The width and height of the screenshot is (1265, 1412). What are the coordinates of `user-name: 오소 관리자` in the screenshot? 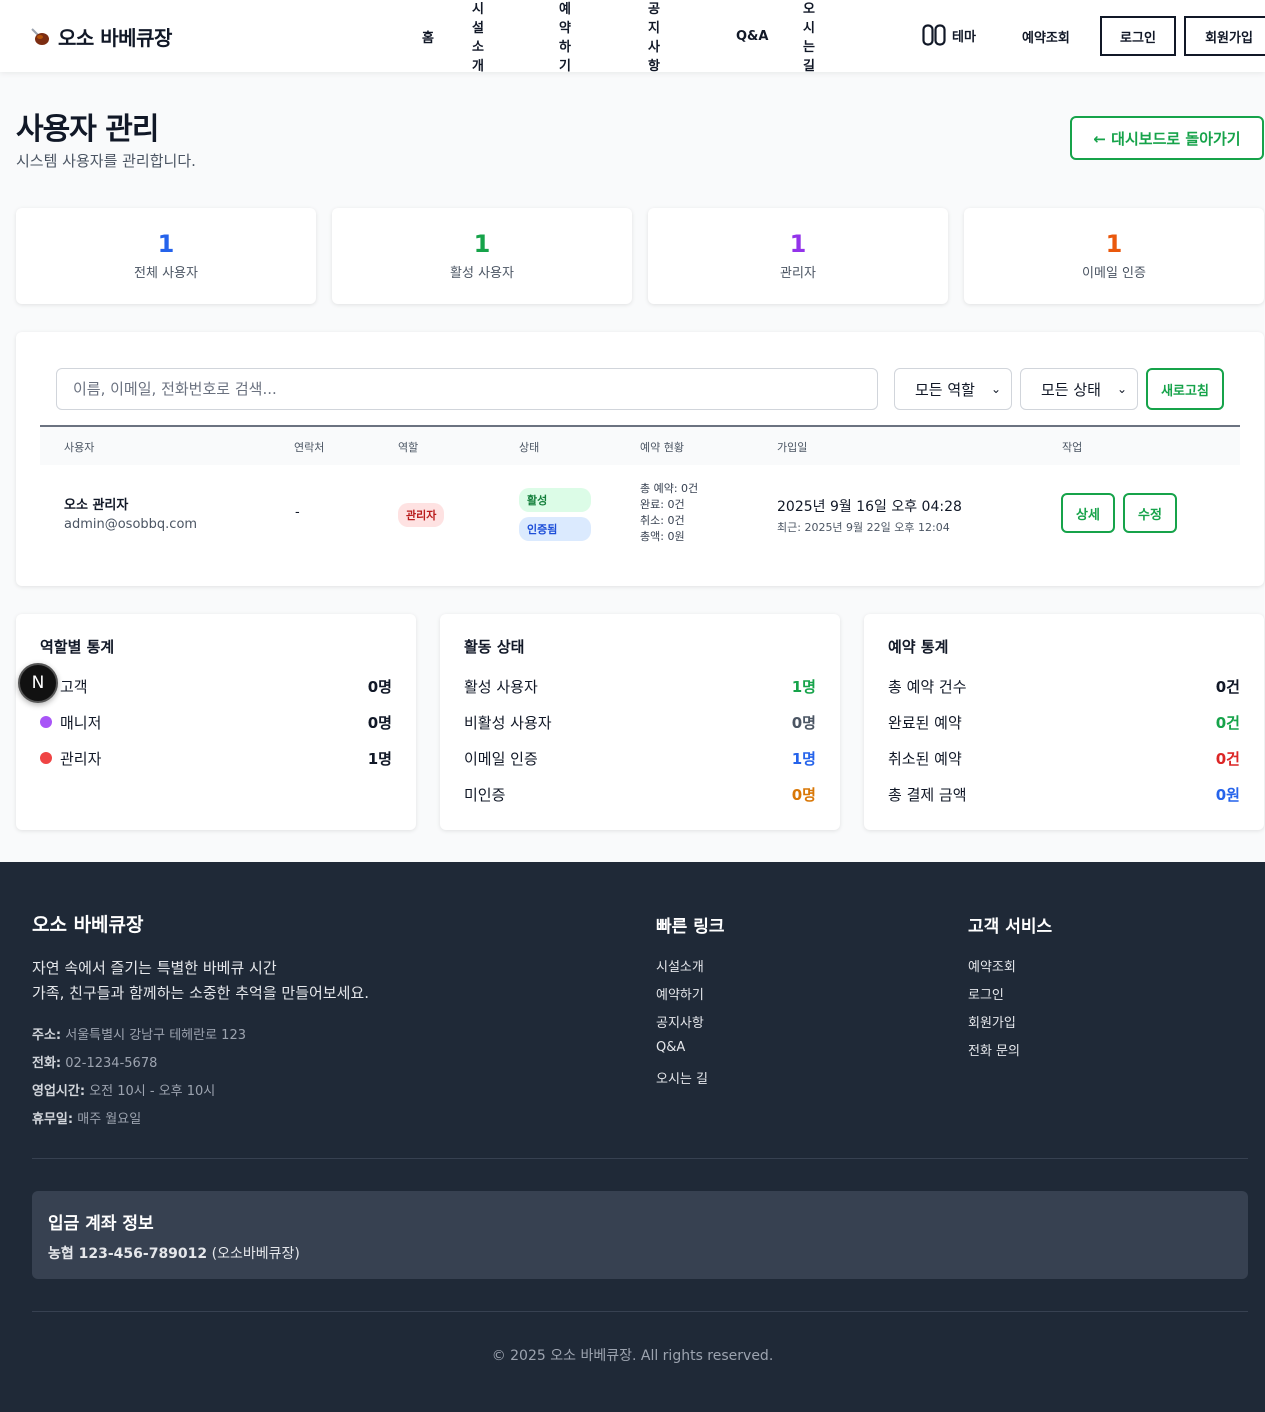 It's located at (96, 505).